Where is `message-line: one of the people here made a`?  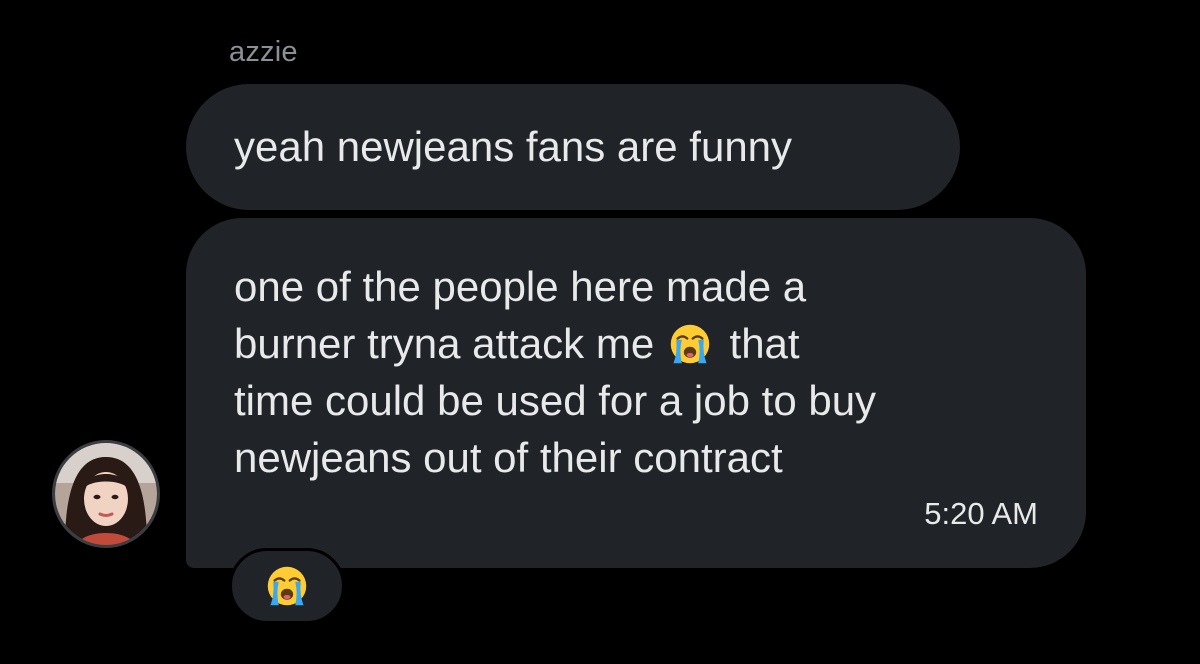
message-line: one of the people here made a is located at coordinates (520, 286).